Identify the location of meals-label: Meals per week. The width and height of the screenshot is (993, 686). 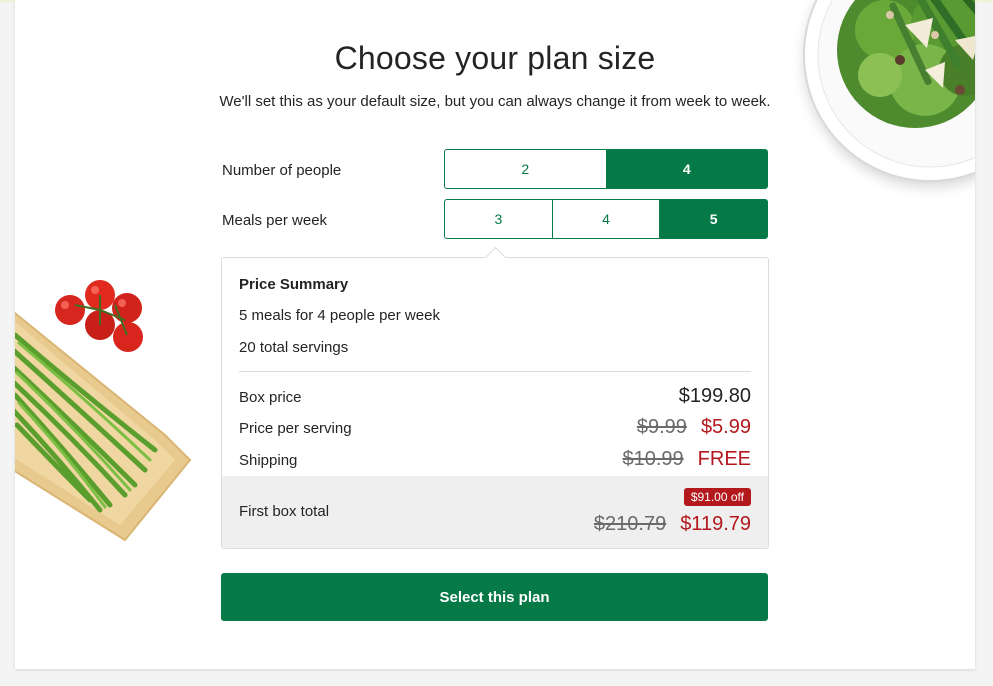
(275, 220).